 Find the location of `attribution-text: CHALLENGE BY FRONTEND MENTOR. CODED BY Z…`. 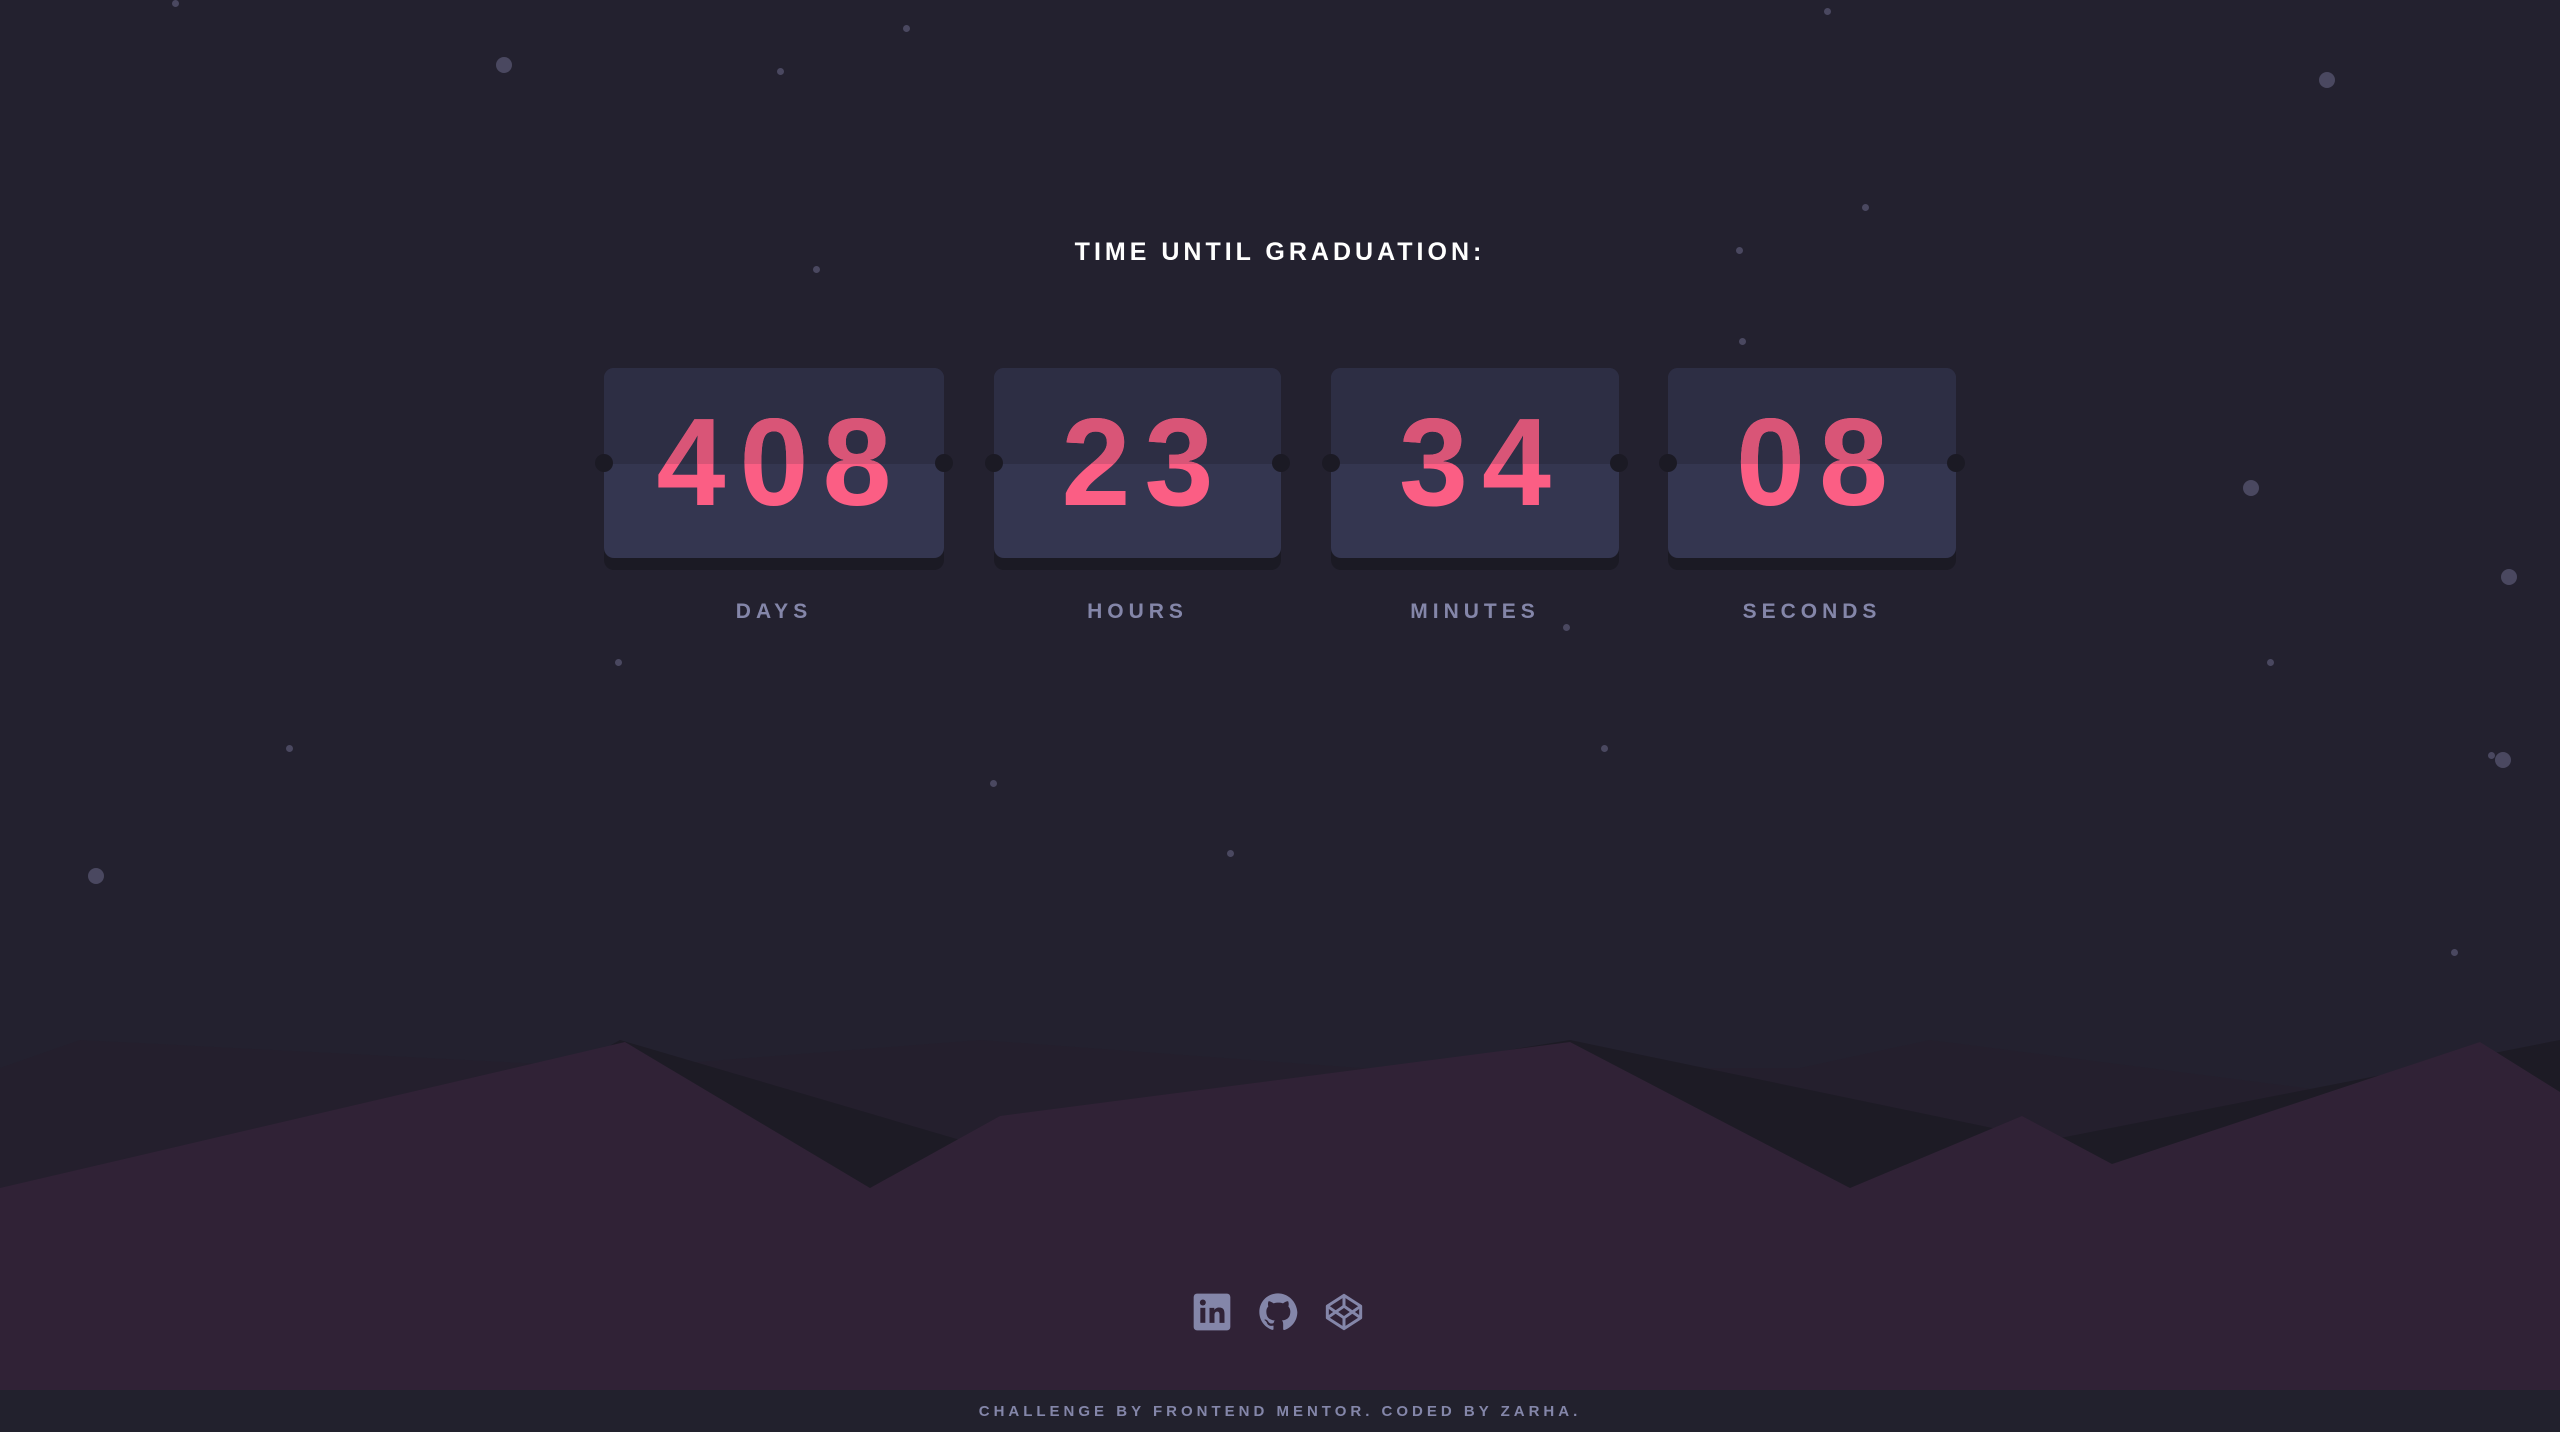

attribution-text: CHALLENGE BY FRONTEND MENTOR. CODED BY Z… is located at coordinates (1280, 1411).